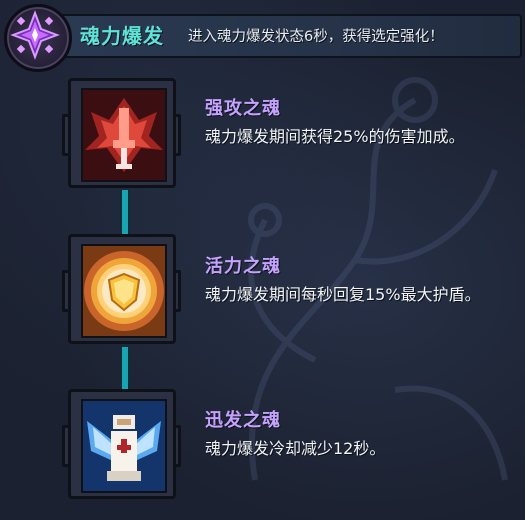 Image resolution: width=525 pixels, height=520 pixels. I want to click on purple-crystal-icon, so click(38, 38).